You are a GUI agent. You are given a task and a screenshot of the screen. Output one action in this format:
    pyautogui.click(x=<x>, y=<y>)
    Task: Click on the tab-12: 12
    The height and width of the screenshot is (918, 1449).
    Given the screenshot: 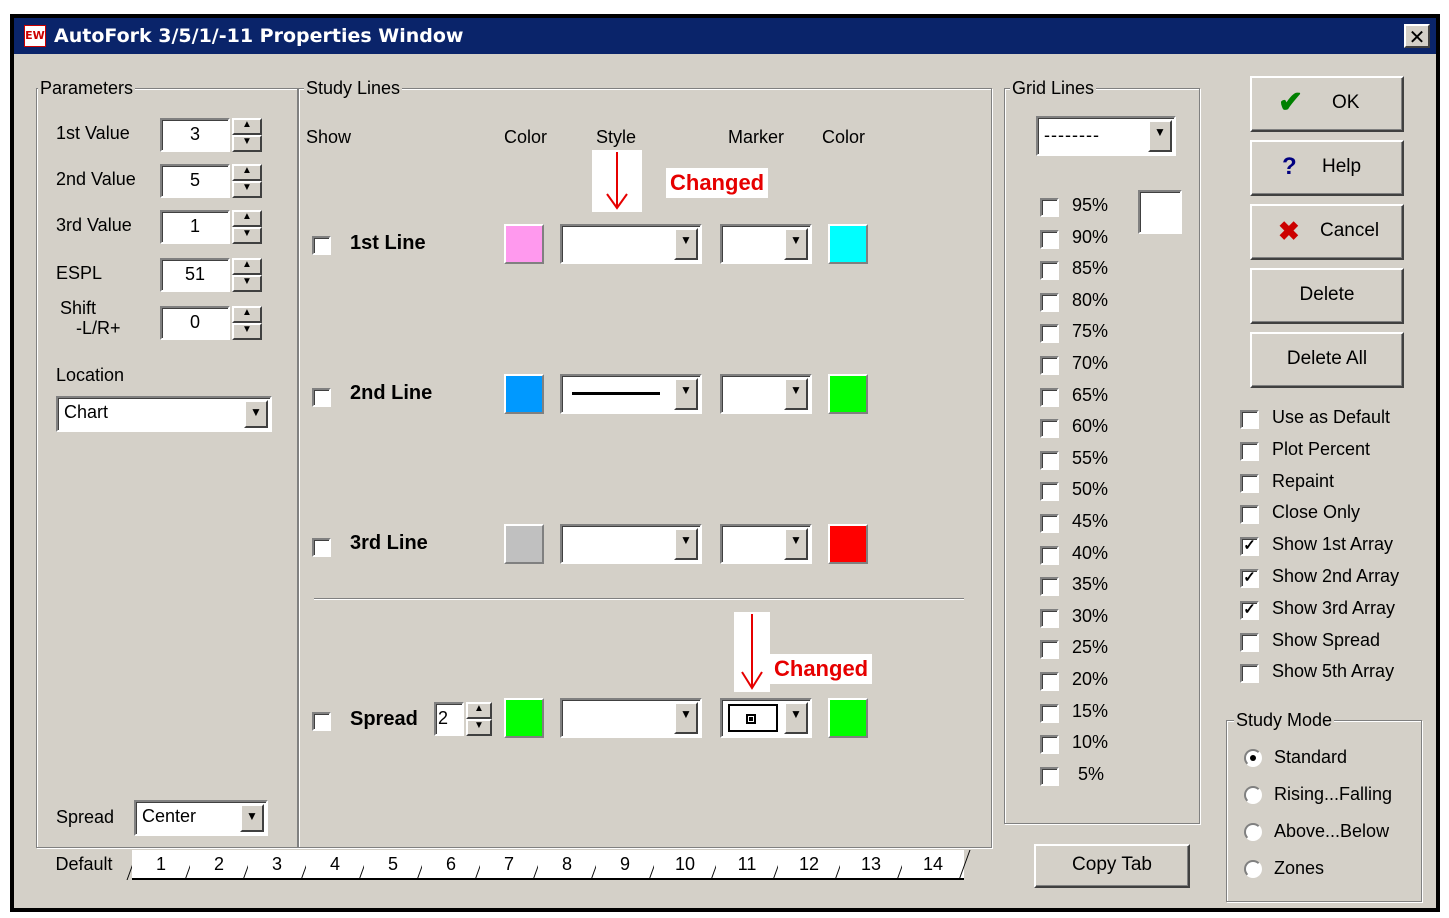 What is the action you would take?
    pyautogui.click(x=809, y=865)
    